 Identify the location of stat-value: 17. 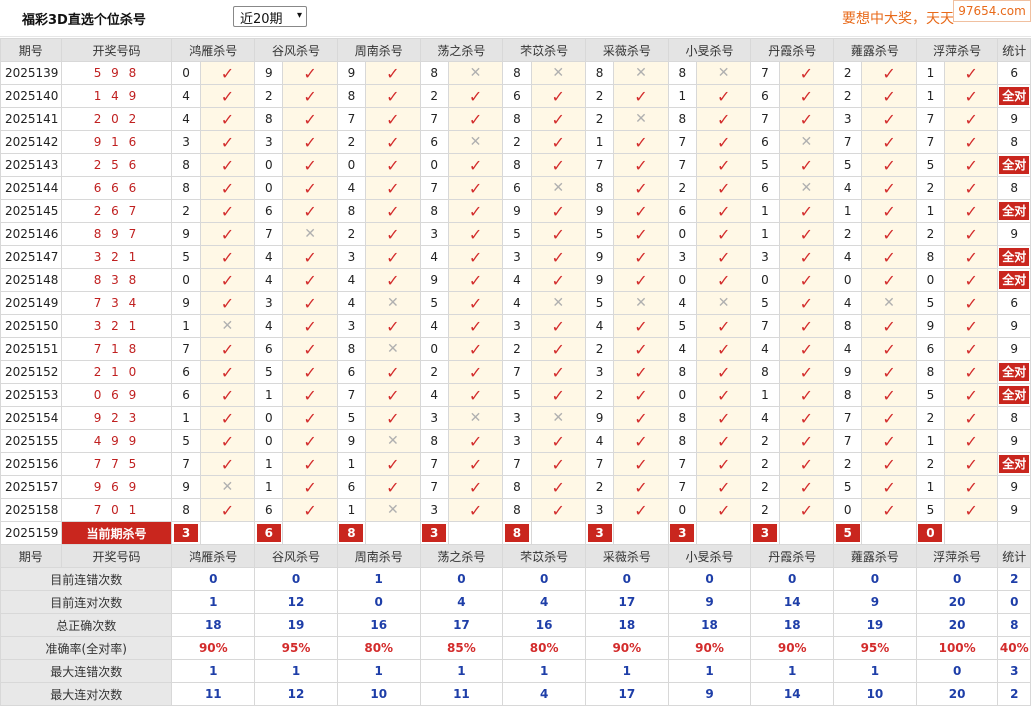
(626, 602).